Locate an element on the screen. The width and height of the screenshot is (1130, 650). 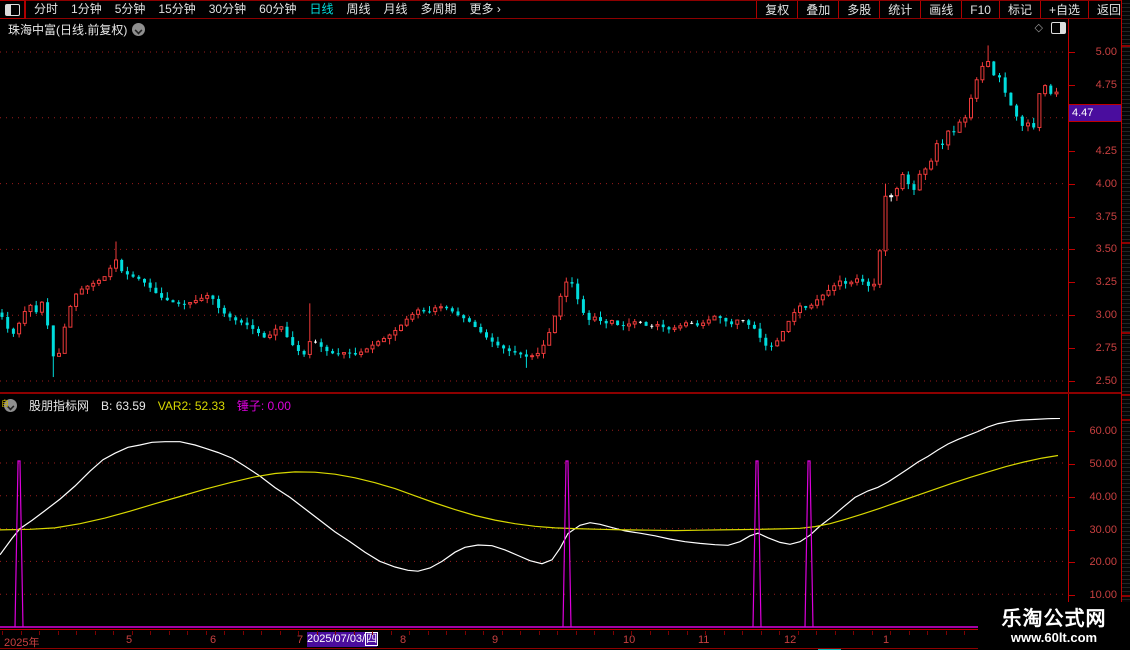
panel-left-icon is located at coordinates (12, 9).